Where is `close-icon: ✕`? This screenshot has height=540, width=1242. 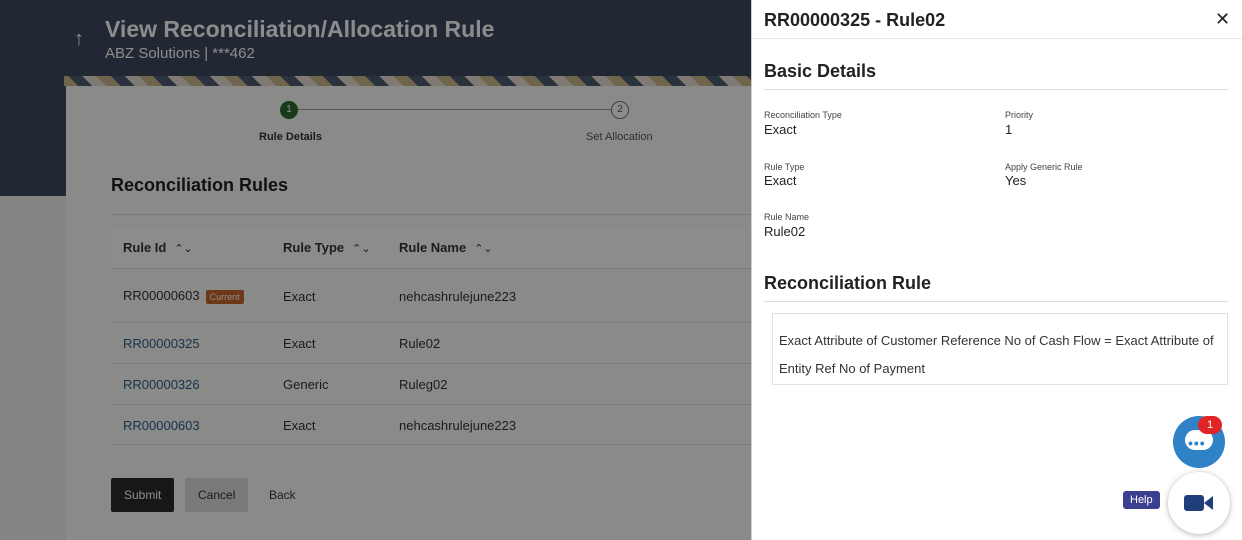 close-icon: ✕ is located at coordinates (1222, 19).